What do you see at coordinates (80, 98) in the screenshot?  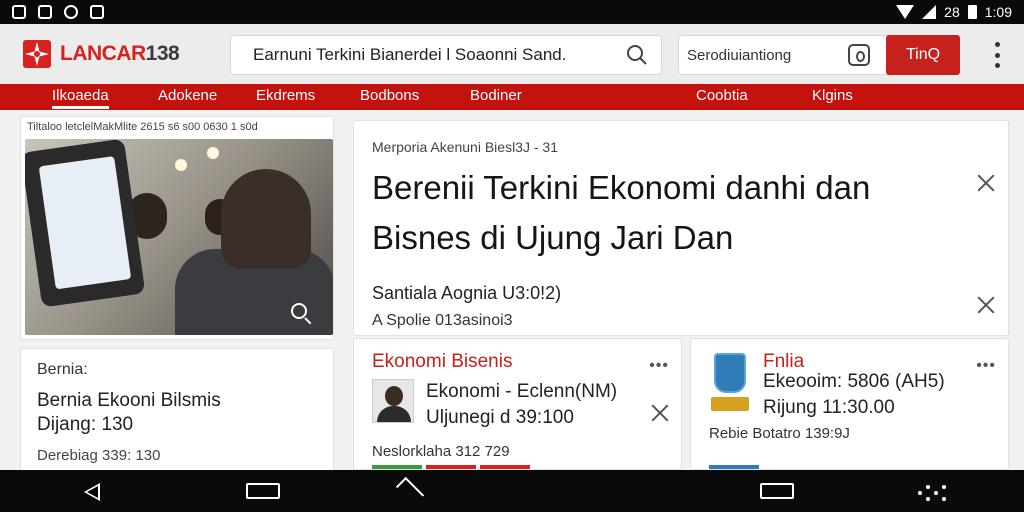 I see `nav-item-ilkoaeda: Ilkoaeda` at bounding box center [80, 98].